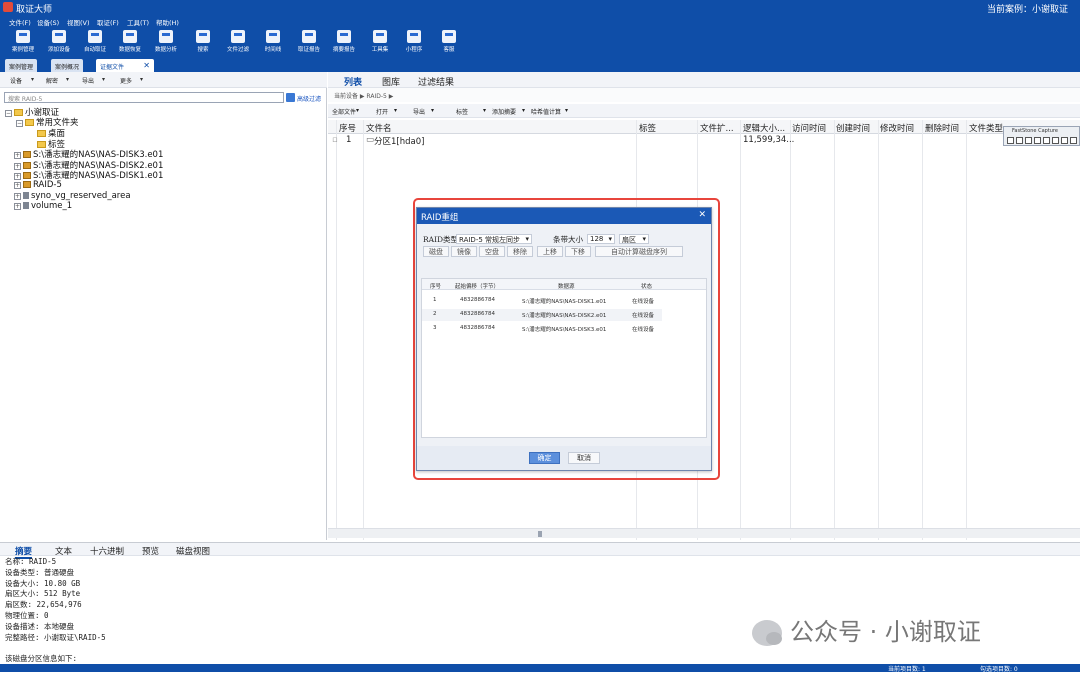  Describe the element at coordinates (166, 43) in the screenshot. I see `data-analysis-button: 数据分析` at that location.